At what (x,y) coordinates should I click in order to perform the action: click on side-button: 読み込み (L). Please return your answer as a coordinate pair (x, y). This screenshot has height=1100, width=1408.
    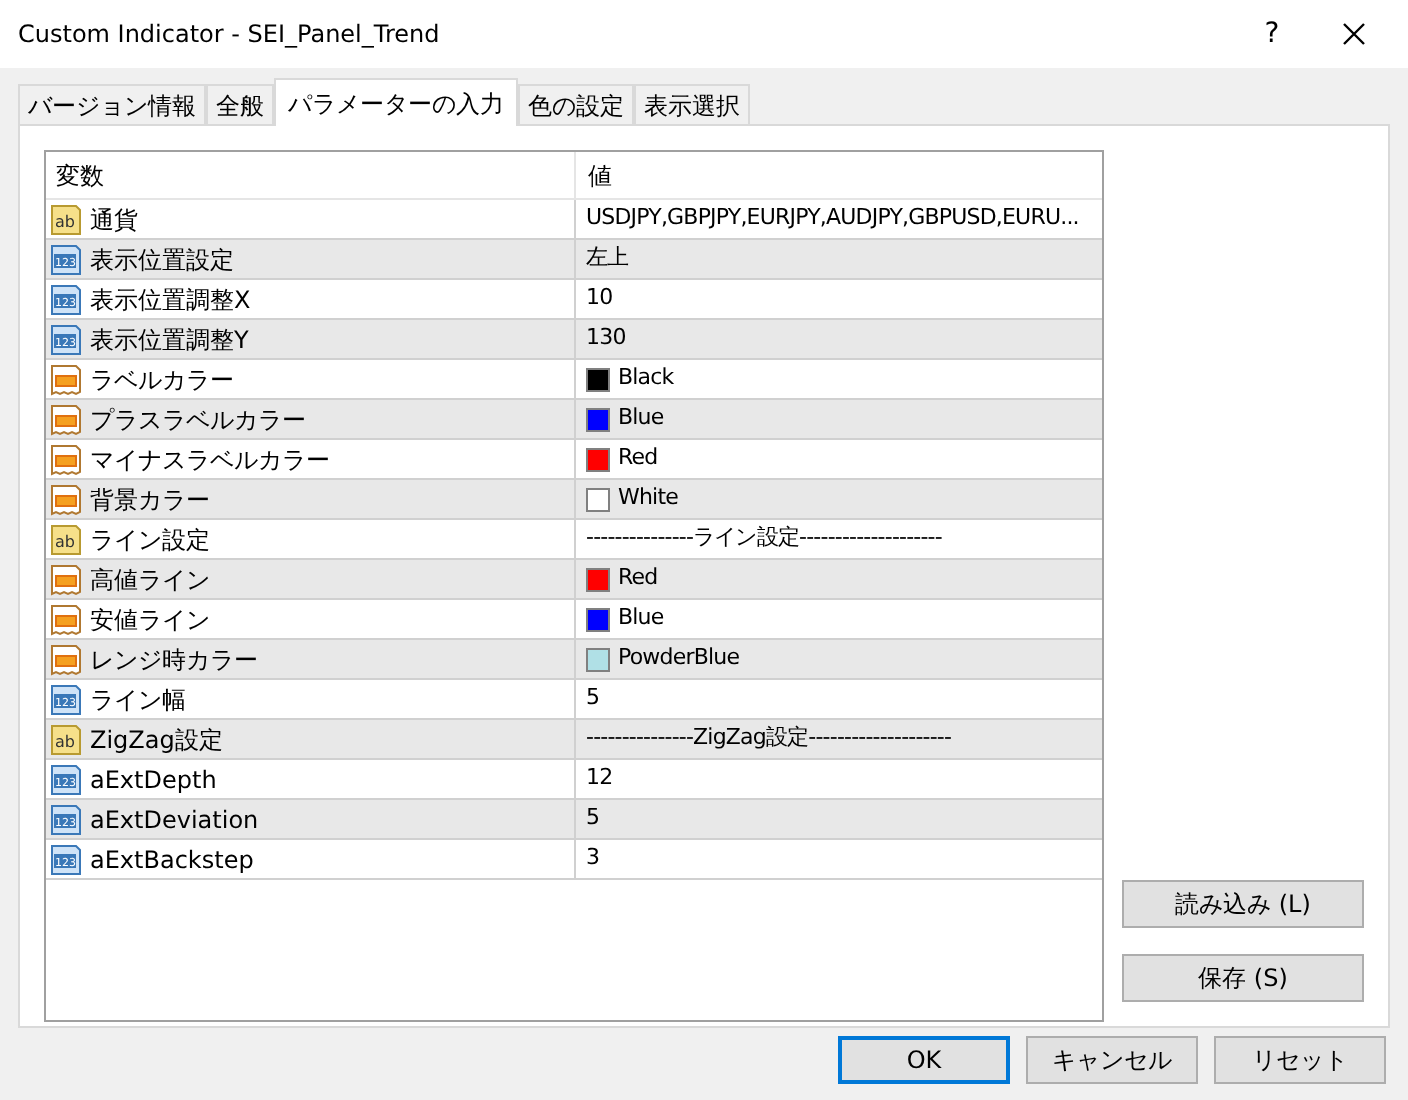
    Looking at the image, I should click on (1243, 904).